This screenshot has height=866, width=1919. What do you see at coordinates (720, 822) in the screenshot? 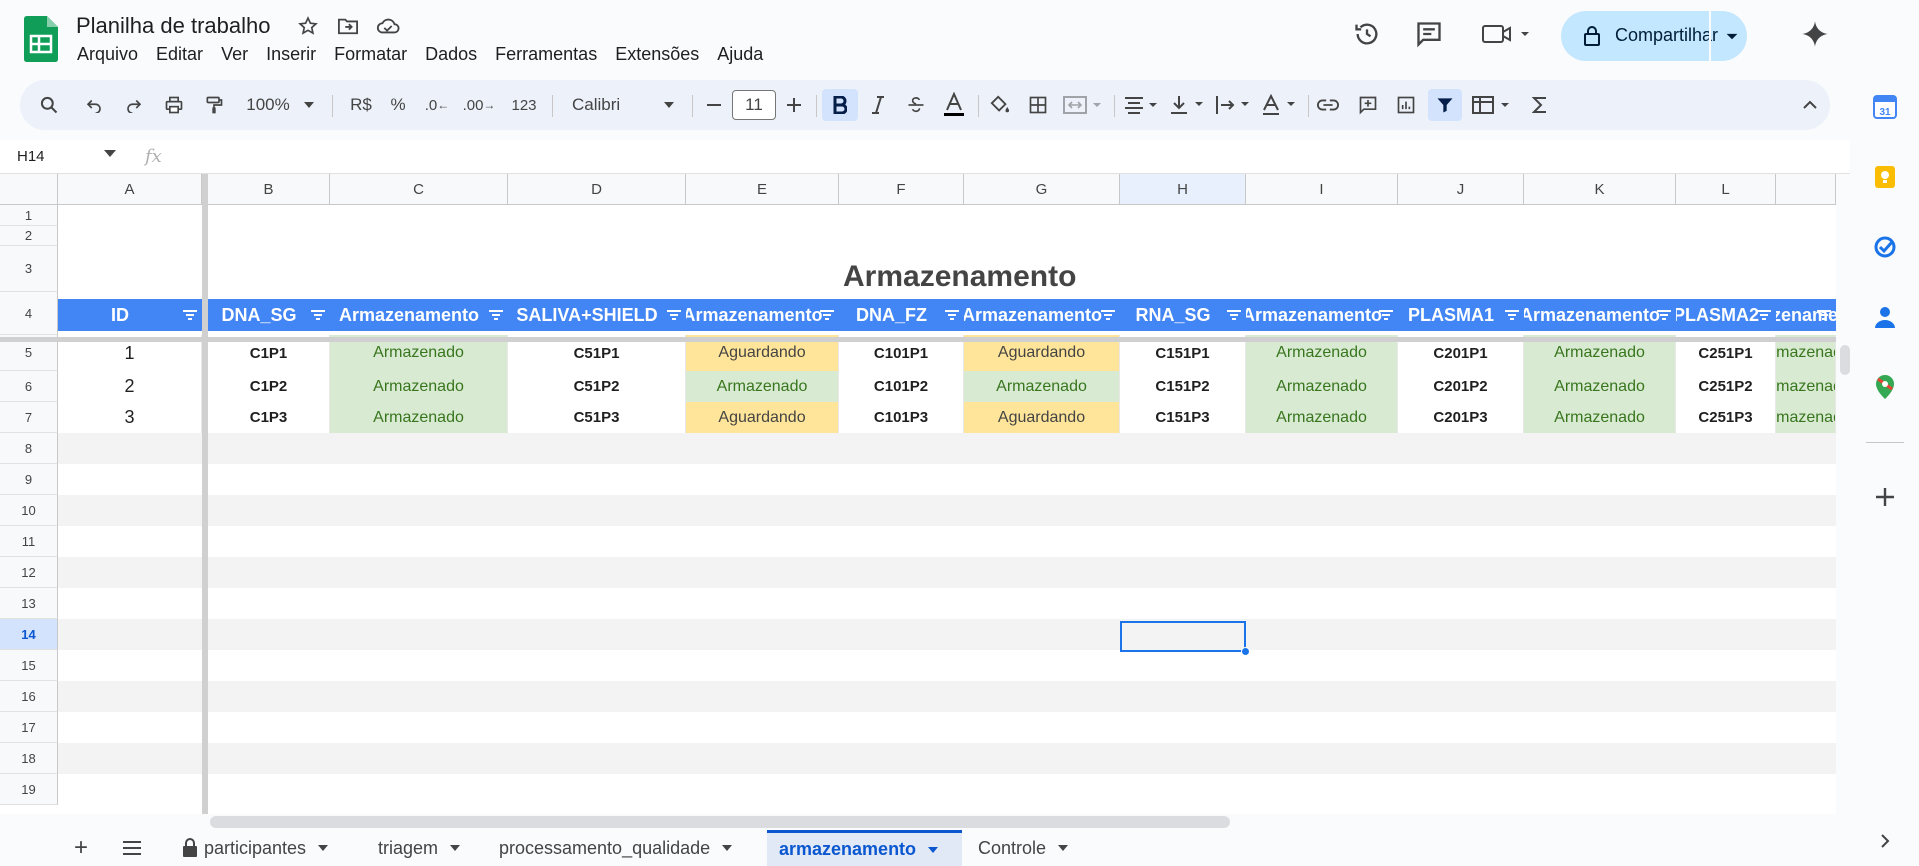
I see `horizontal-scrollbar` at bounding box center [720, 822].